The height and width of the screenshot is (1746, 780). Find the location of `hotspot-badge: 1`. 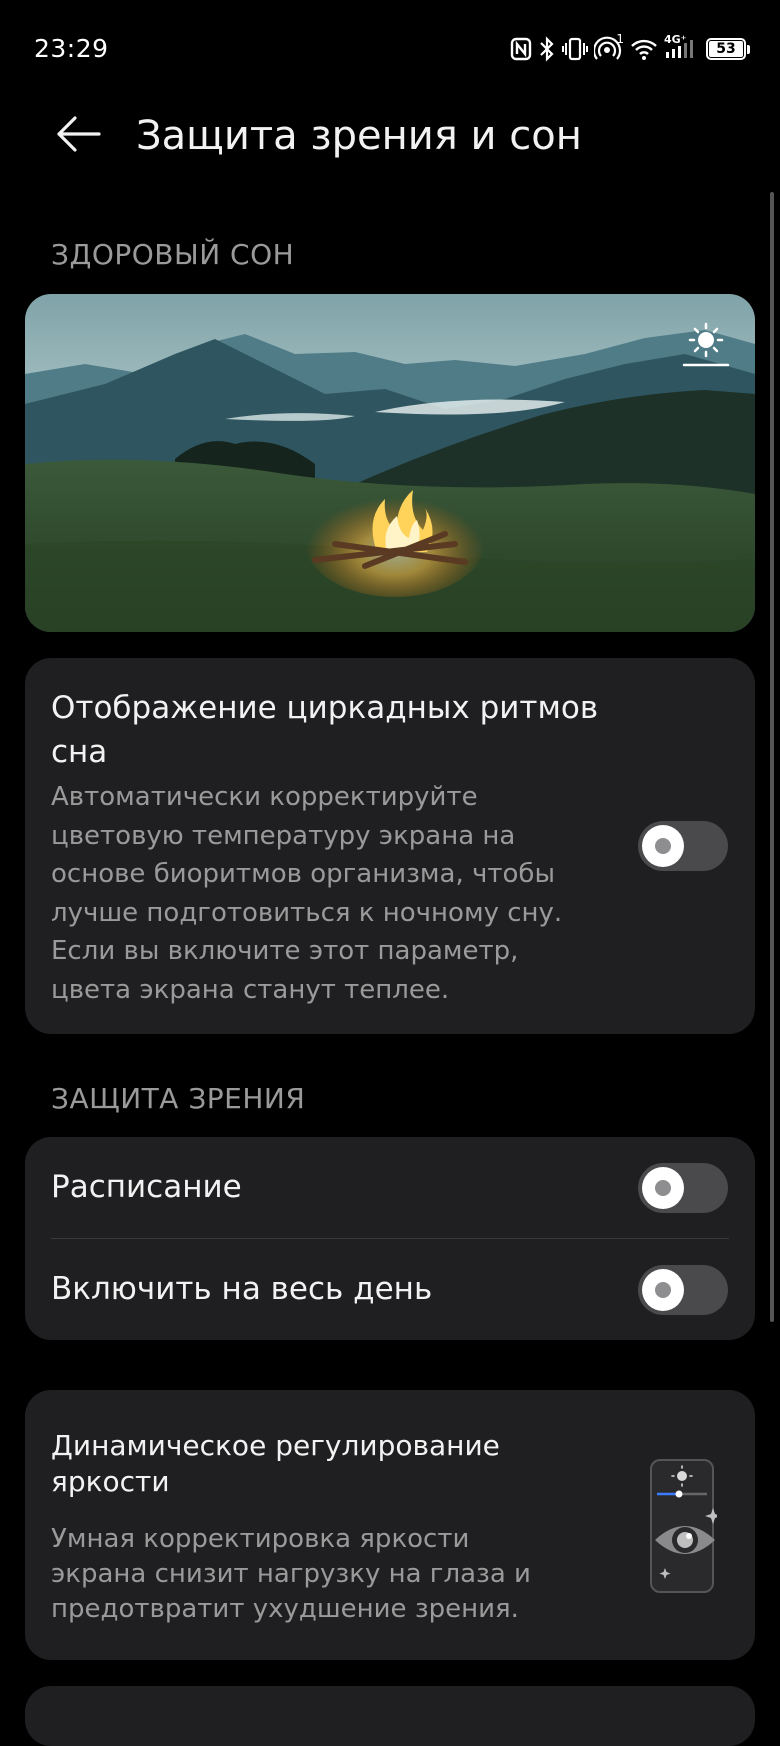

hotspot-badge: 1 is located at coordinates (620, 39).